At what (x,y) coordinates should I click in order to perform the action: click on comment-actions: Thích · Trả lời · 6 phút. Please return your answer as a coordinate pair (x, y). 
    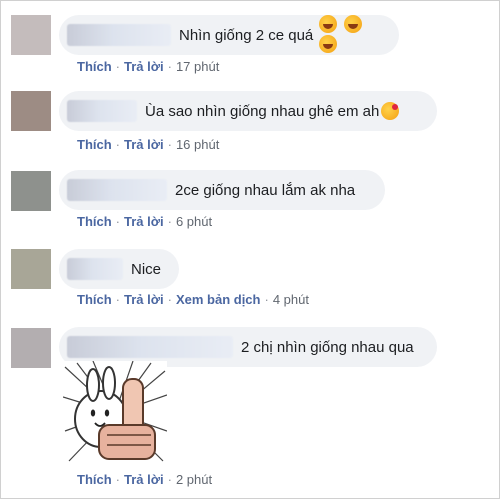
    Looking at the image, I should click on (145, 221).